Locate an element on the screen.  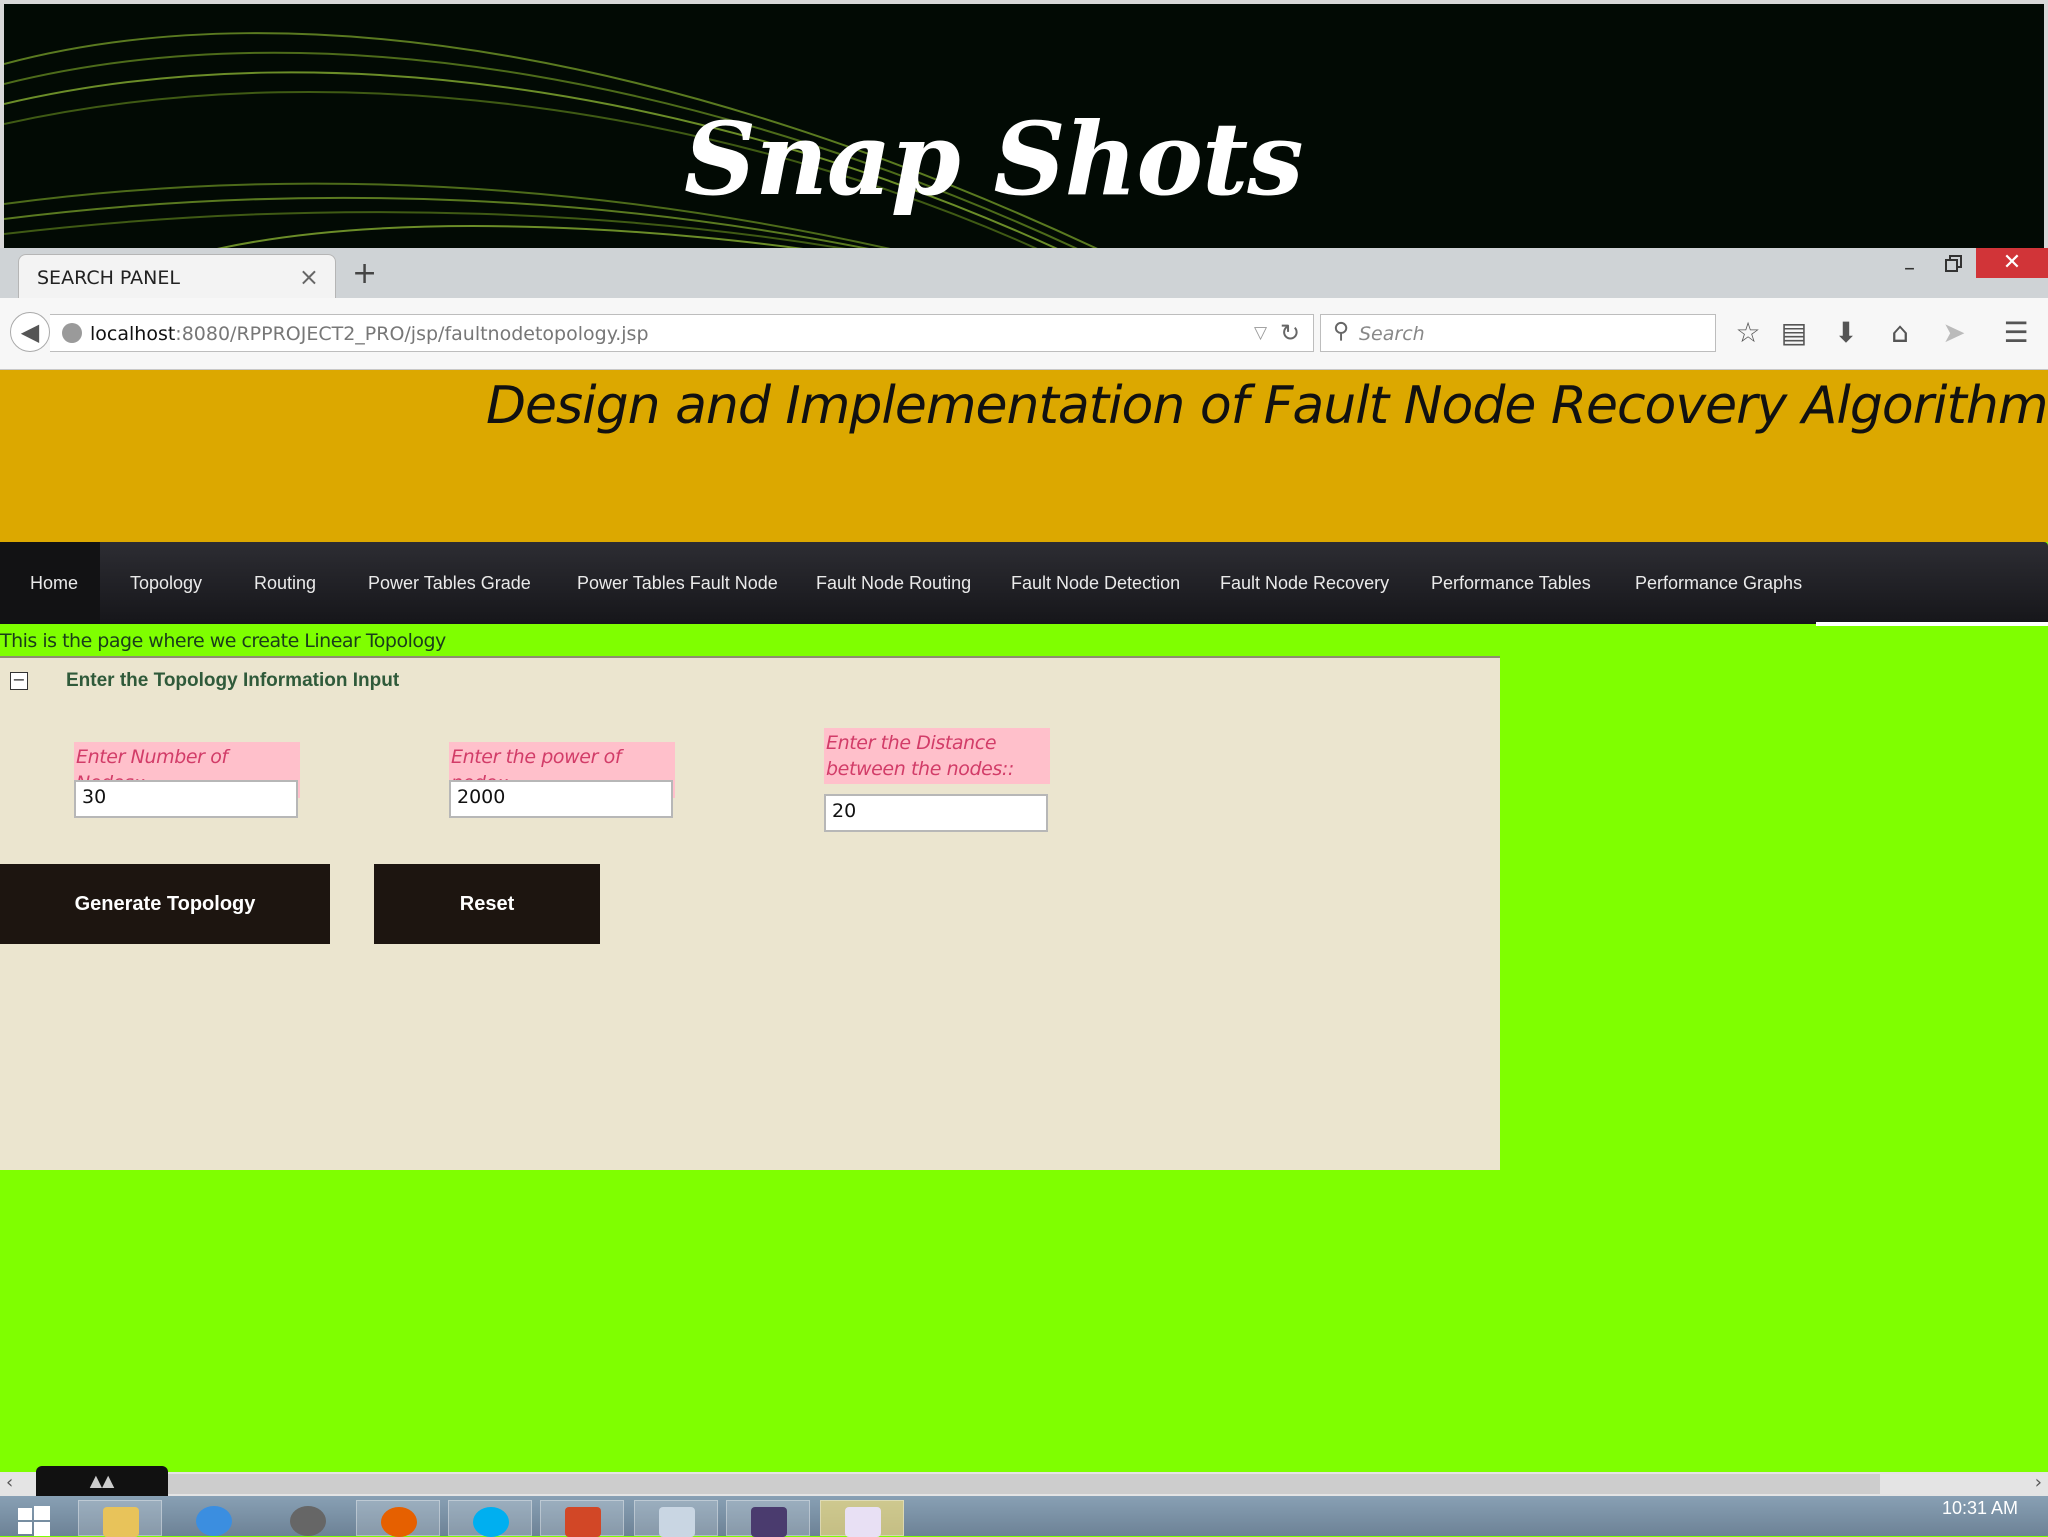
scroll-right-icon: › is located at coordinates (2038, 1482).